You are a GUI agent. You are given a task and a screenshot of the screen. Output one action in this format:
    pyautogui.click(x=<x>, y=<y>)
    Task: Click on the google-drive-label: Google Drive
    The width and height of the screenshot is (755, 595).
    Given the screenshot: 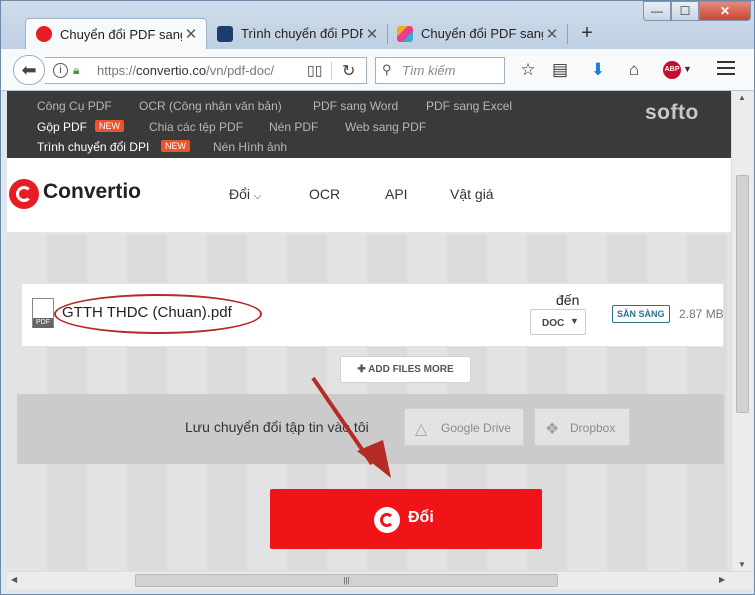 What is the action you would take?
    pyautogui.click(x=476, y=428)
    